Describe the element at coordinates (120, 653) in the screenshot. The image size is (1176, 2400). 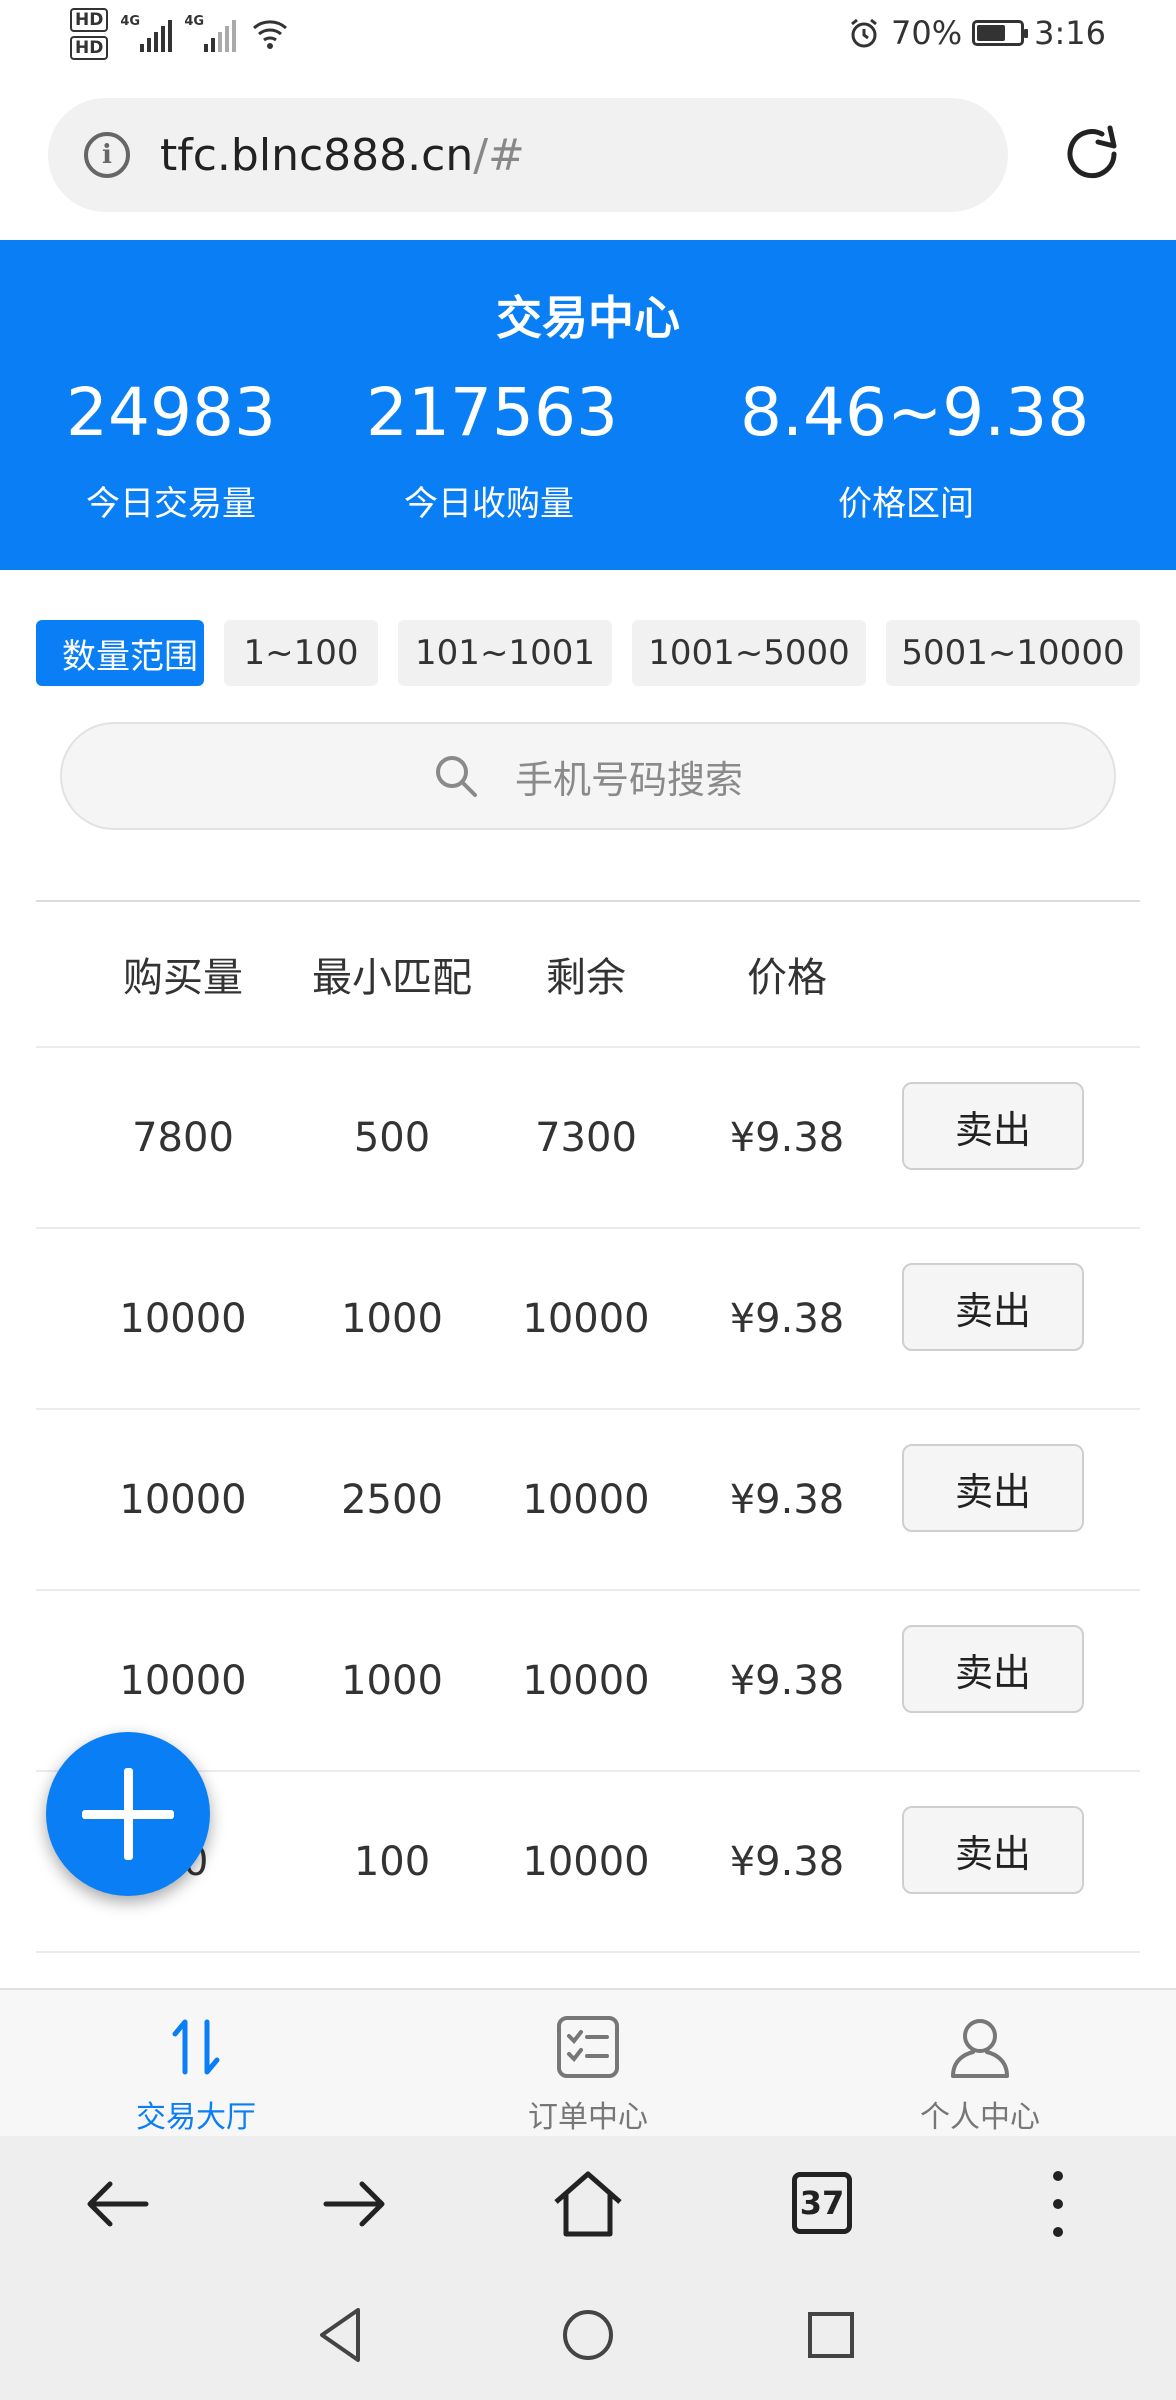
I see `filter-chip-range: 数量范围` at that location.